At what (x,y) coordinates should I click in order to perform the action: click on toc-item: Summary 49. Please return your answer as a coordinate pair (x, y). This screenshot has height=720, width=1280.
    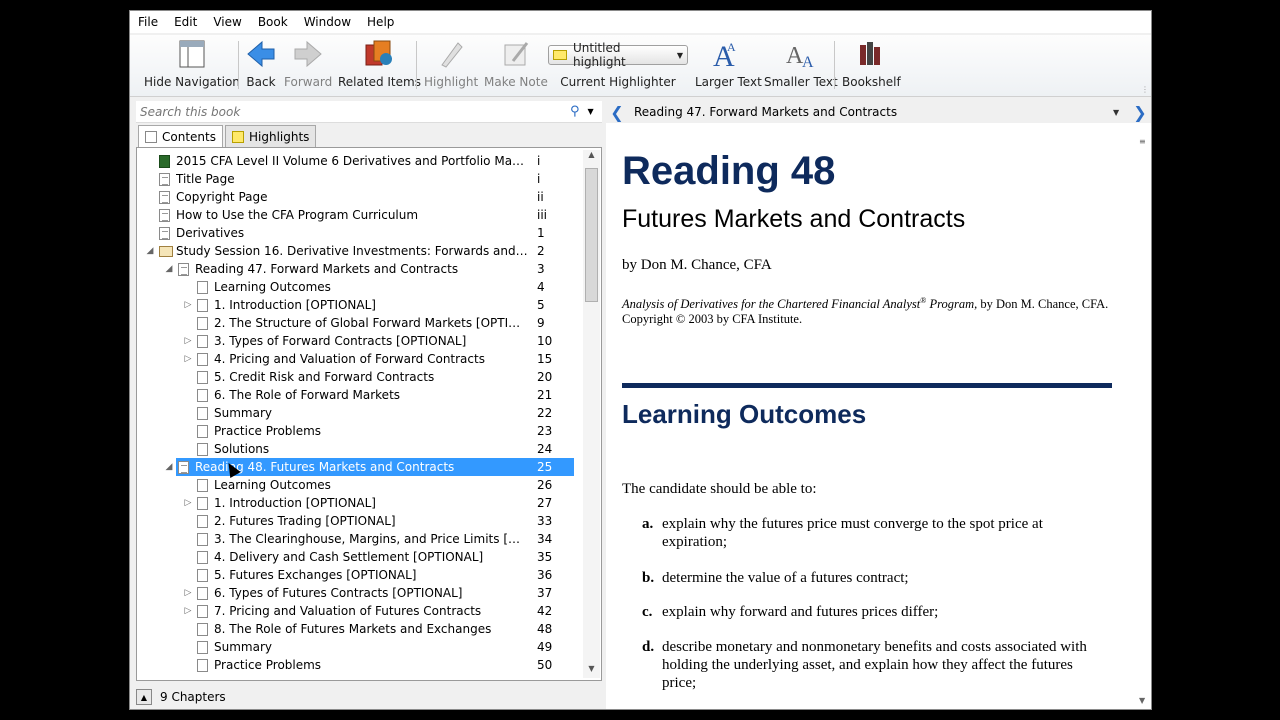
    Looking at the image, I should click on (357, 647).